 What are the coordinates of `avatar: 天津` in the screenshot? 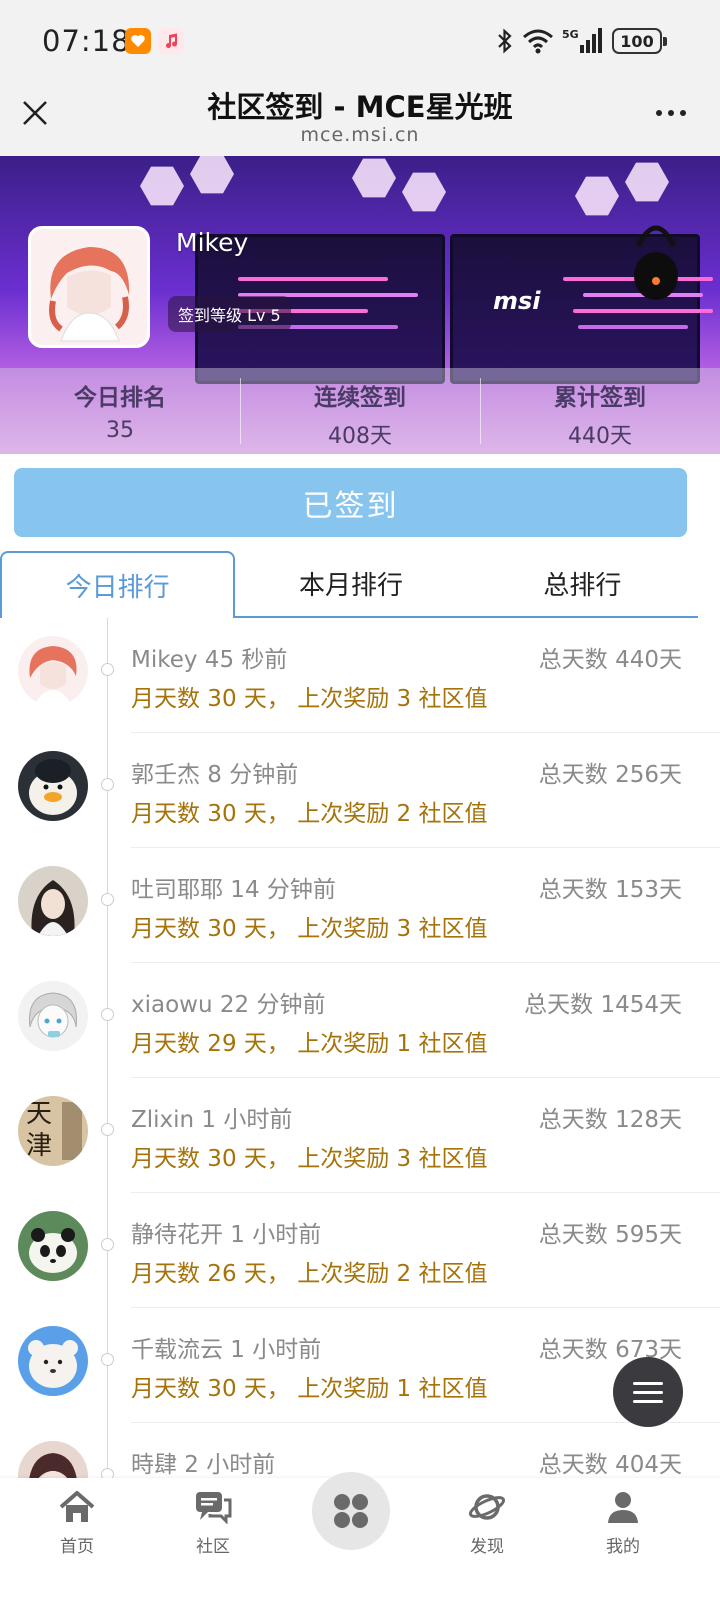 It's located at (53, 1131).